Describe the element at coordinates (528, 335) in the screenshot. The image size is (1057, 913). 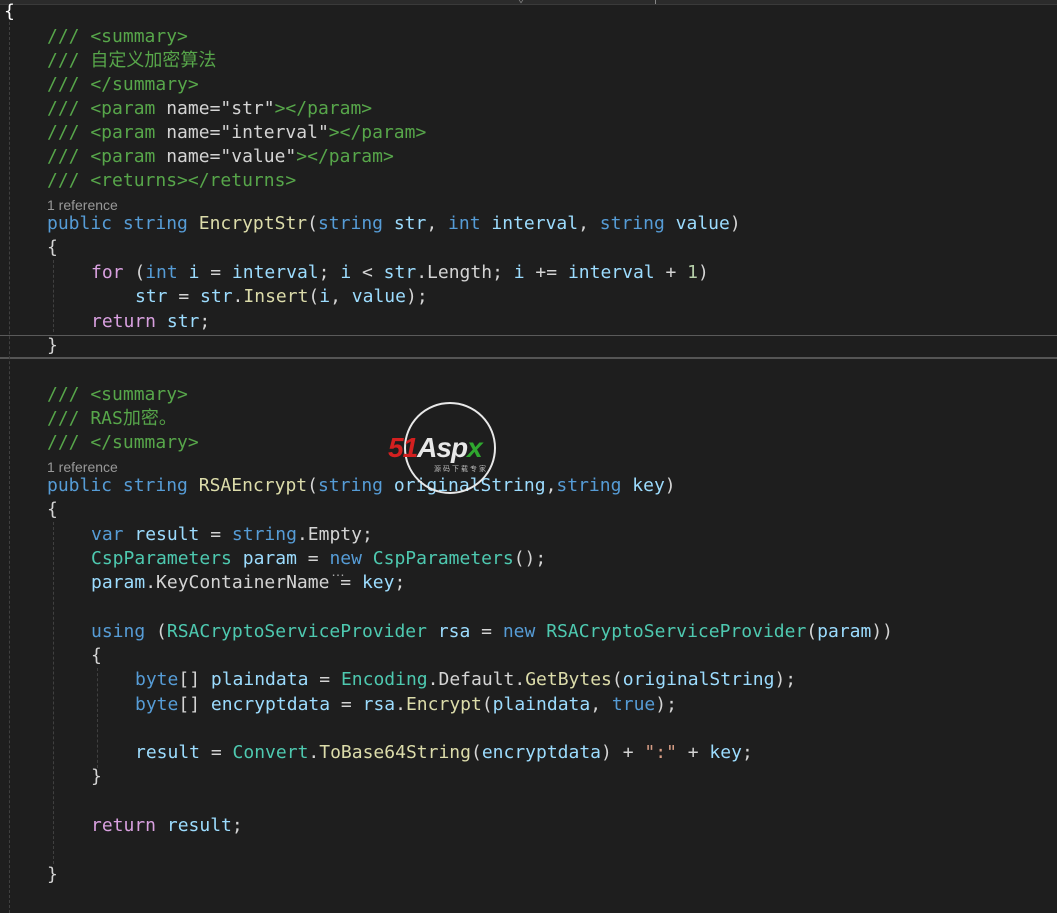
I see `method-separator` at that location.